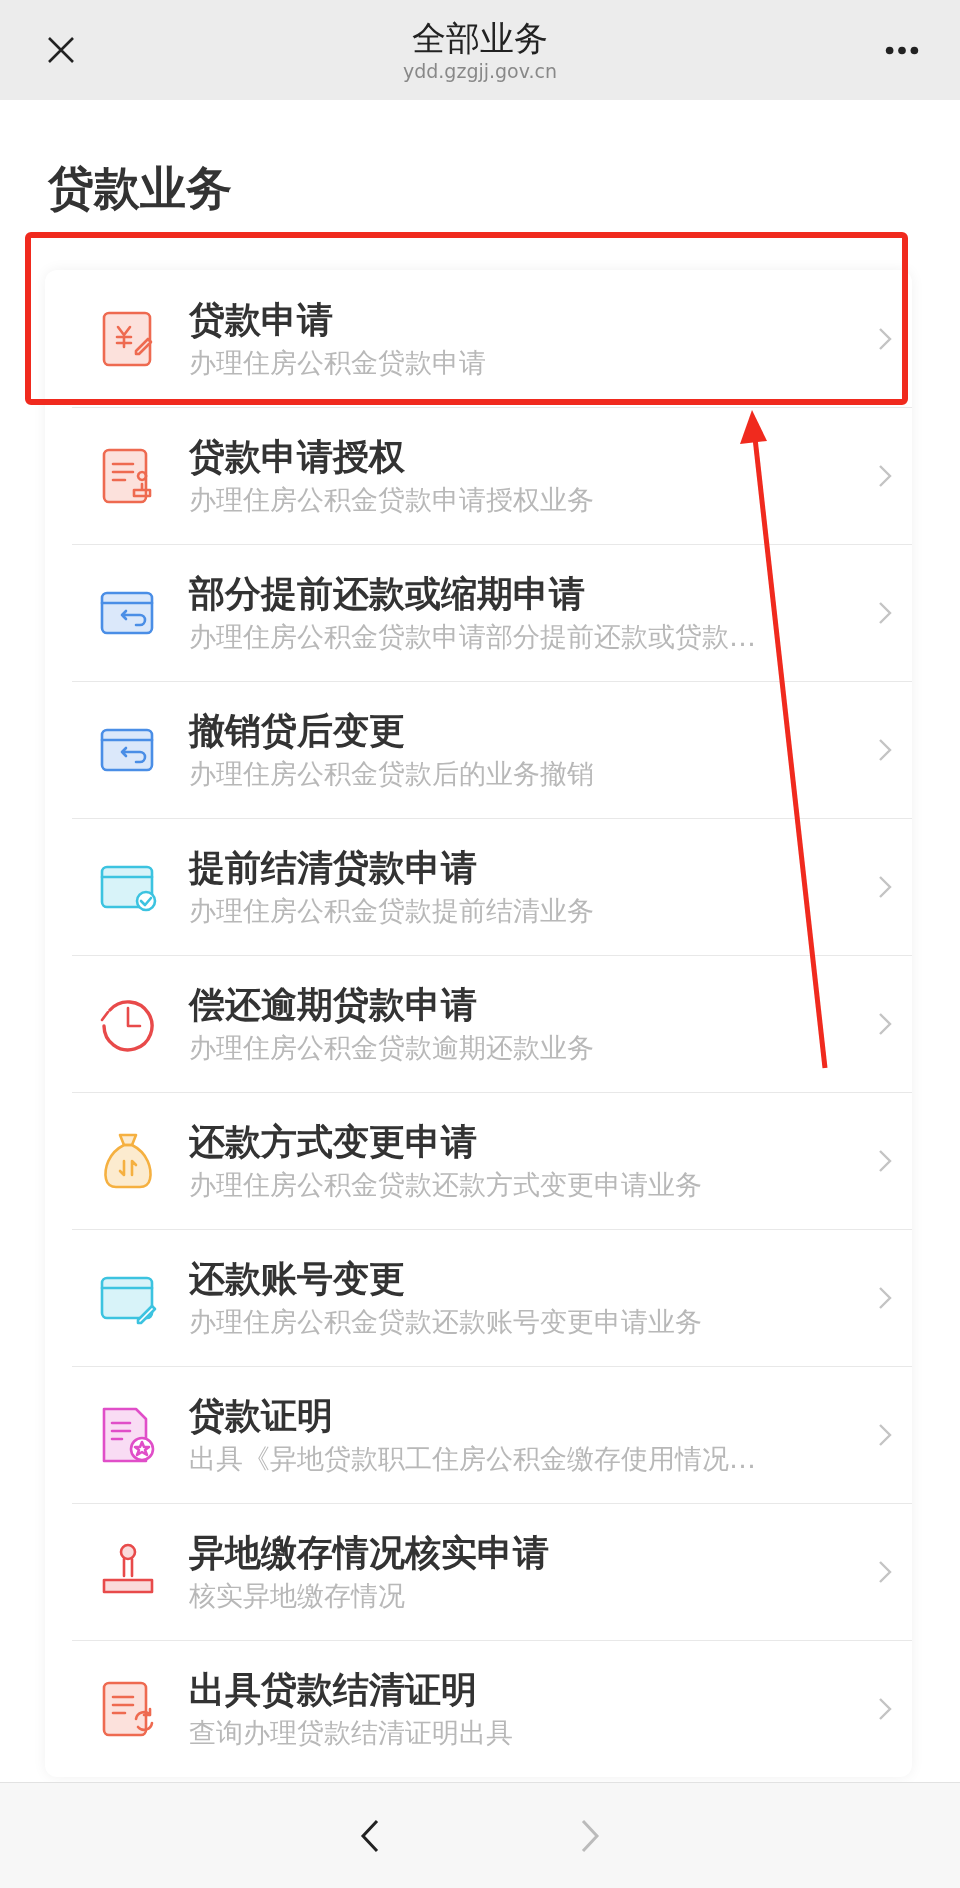 The image size is (960, 1888). What do you see at coordinates (297, 731) in the screenshot?
I see `item-title: 撤销贷后变更` at bounding box center [297, 731].